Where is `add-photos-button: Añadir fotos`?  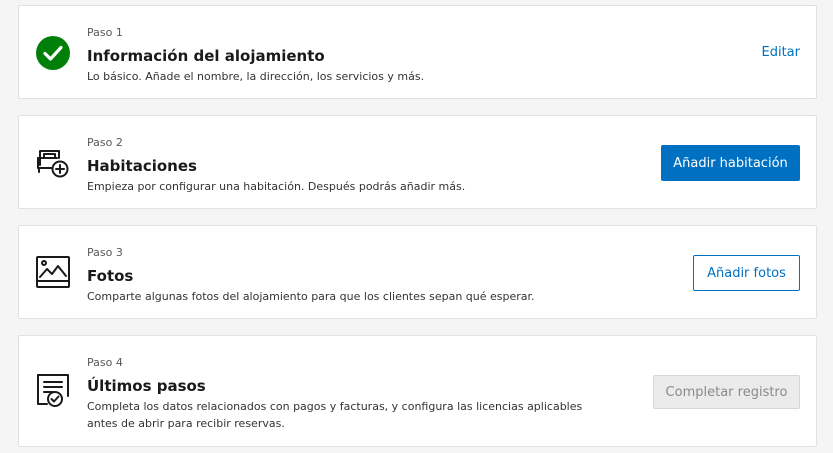
add-photos-button: Añadir fotos is located at coordinates (746, 273).